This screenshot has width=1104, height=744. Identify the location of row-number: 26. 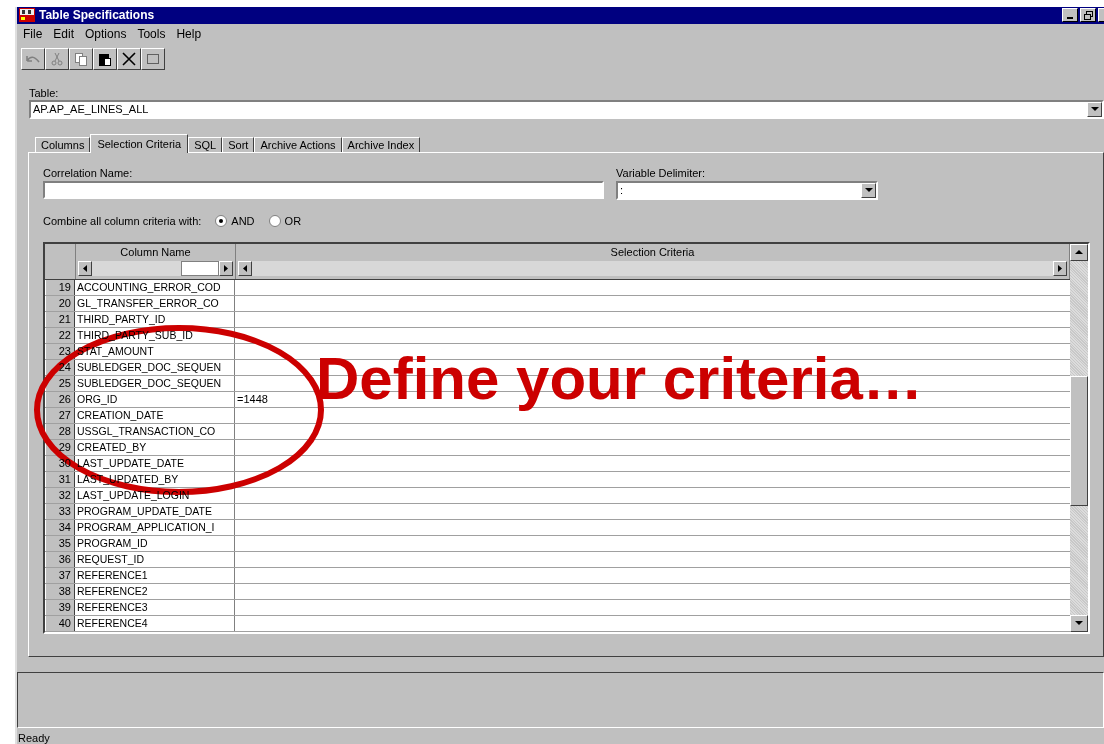
(64, 398).